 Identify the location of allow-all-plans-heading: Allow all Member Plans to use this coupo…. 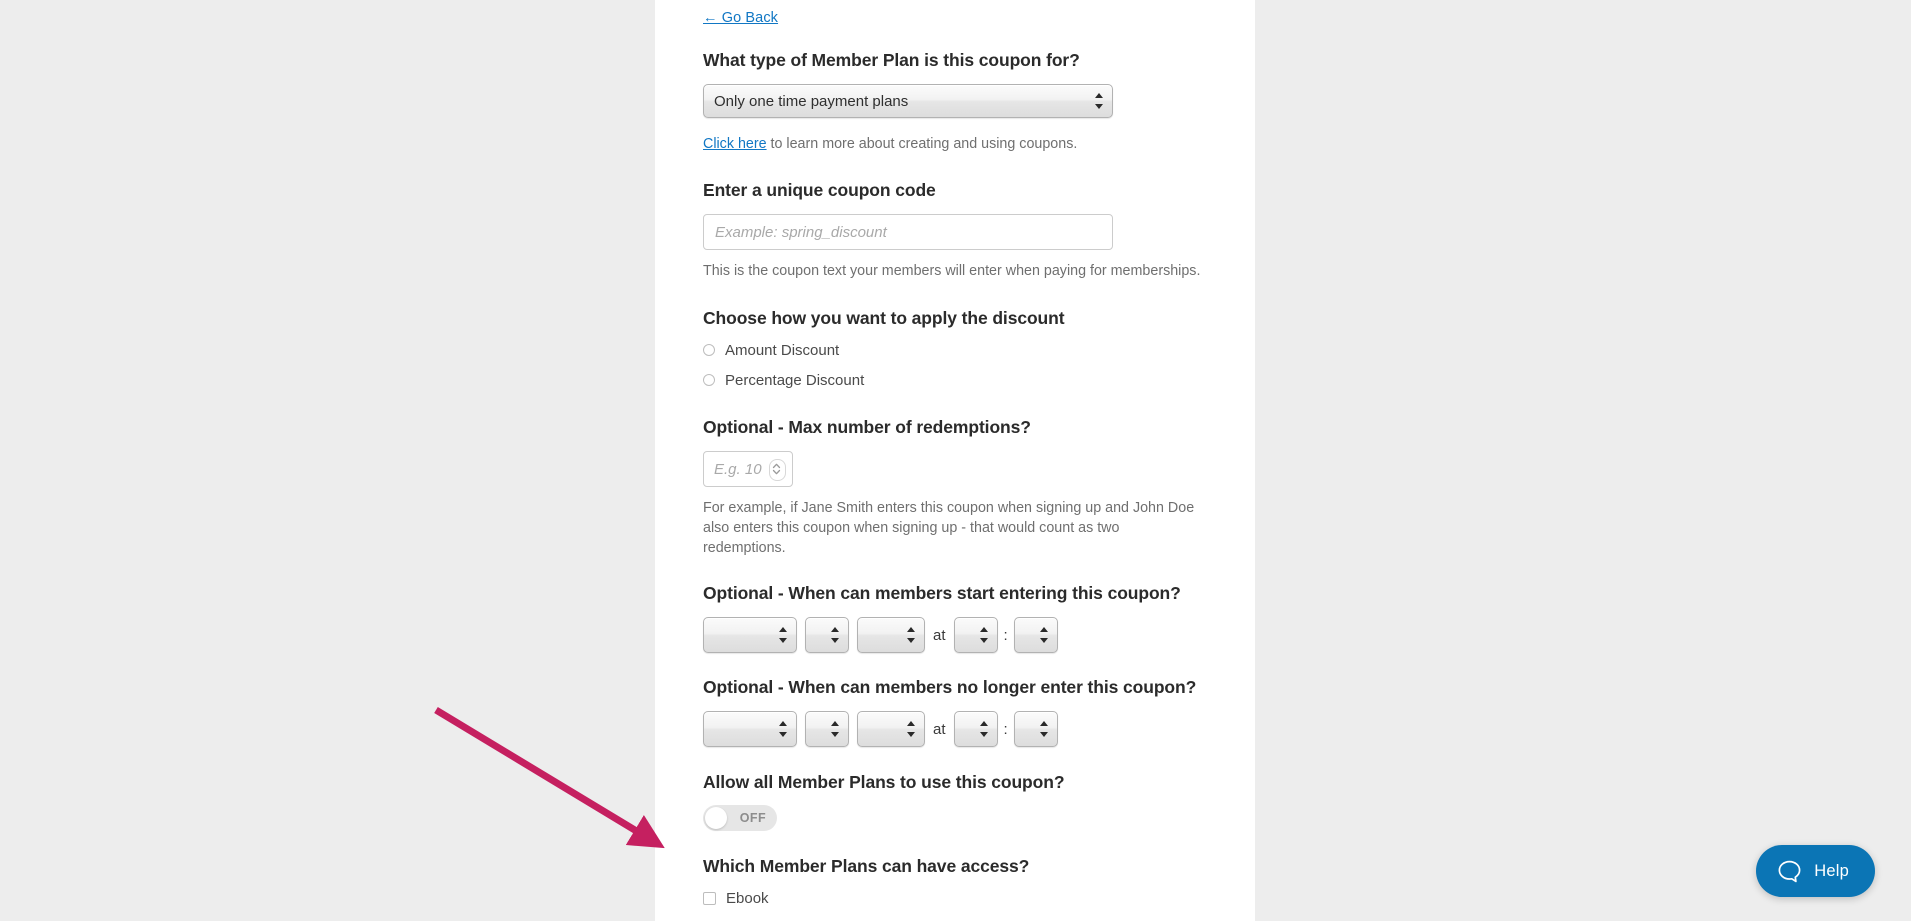
(884, 782).